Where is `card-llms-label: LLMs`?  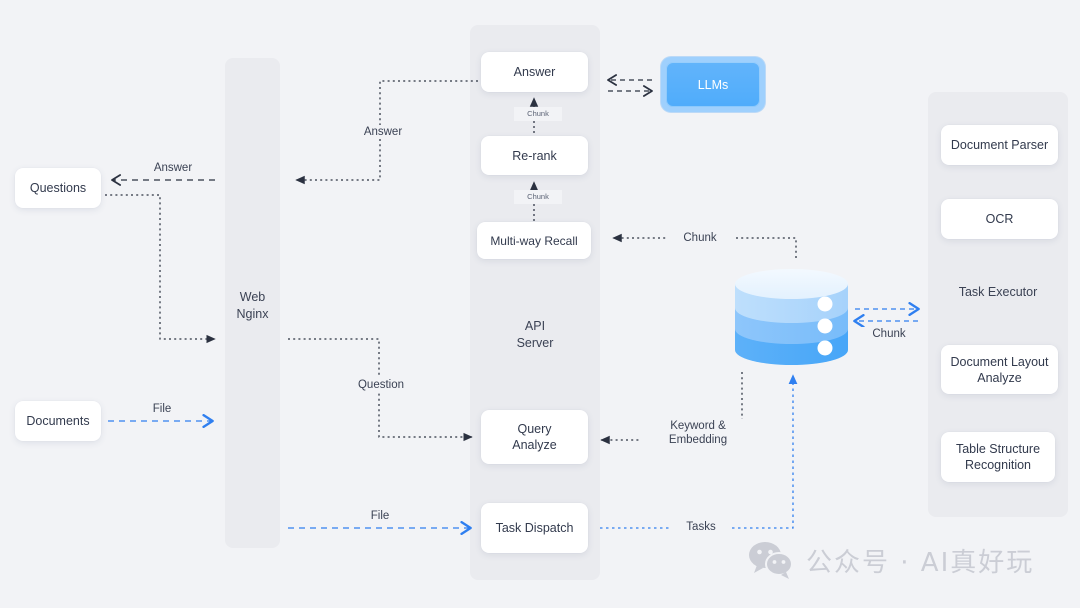
card-llms-label: LLMs is located at coordinates (713, 84).